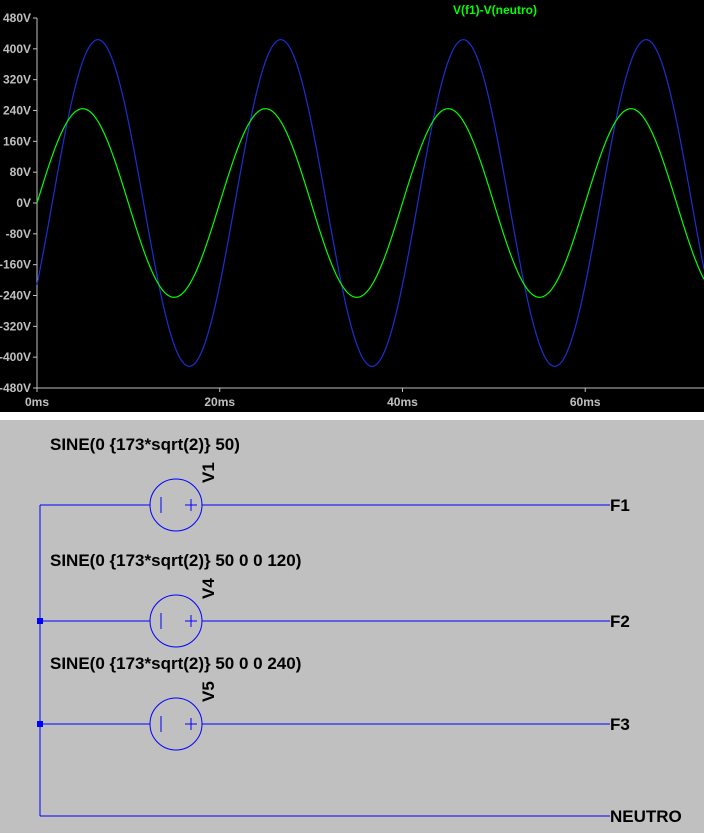 This screenshot has height=833, width=704. What do you see at coordinates (183, 497) in the screenshot?
I see `voltage-source-v1: V1` at bounding box center [183, 497].